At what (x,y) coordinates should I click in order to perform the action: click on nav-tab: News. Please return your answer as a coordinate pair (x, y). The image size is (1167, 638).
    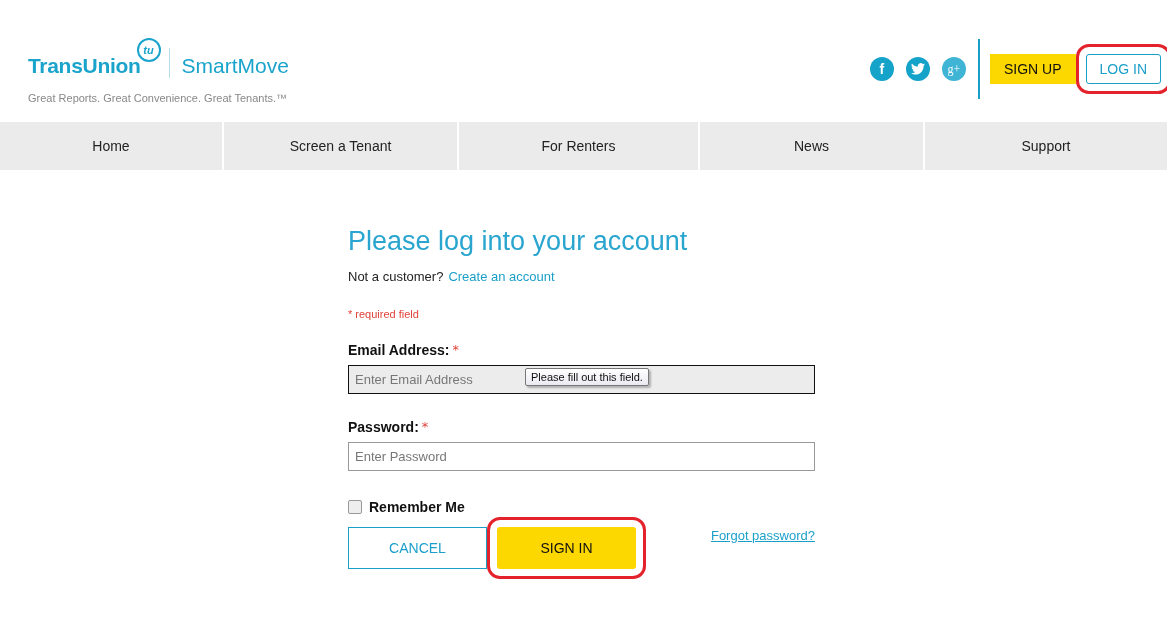
    Looking at the image, I should click on (811, 146).